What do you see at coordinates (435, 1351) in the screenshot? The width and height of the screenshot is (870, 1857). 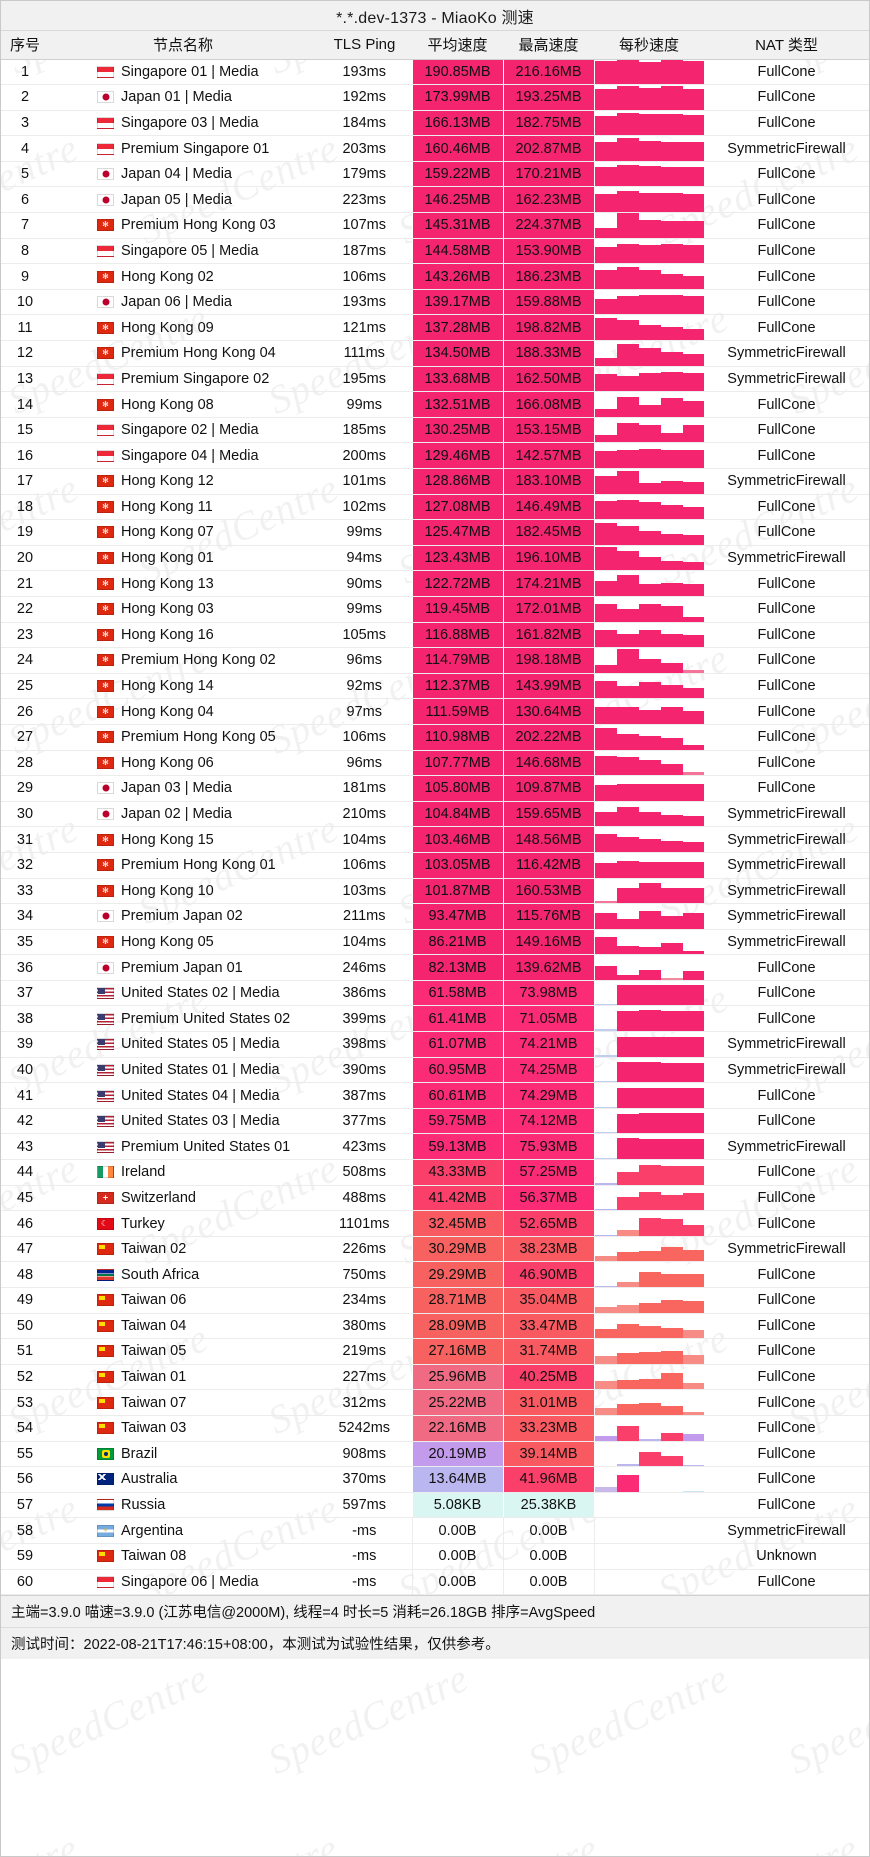 I see `table-row: 51 Taiwan 05 219ms 27.16MB 31.74MB FullCone` at bounding box center [435, 1351].